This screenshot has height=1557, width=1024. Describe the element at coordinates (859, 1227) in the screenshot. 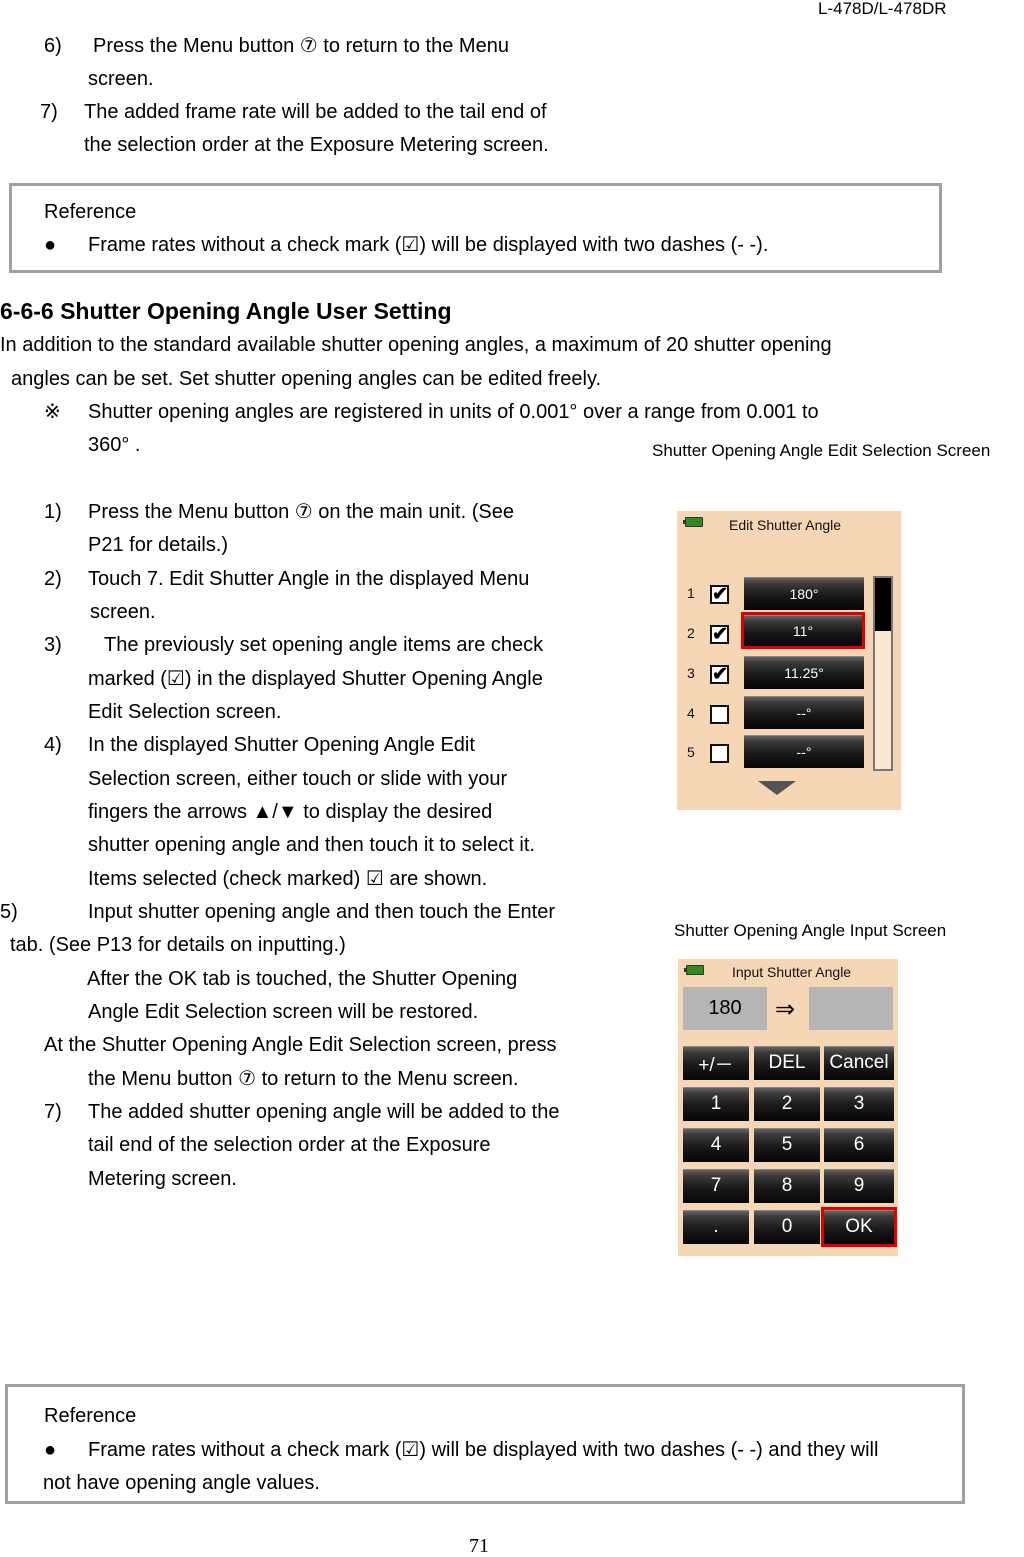

I see `key-ok-button: OK` at that location.